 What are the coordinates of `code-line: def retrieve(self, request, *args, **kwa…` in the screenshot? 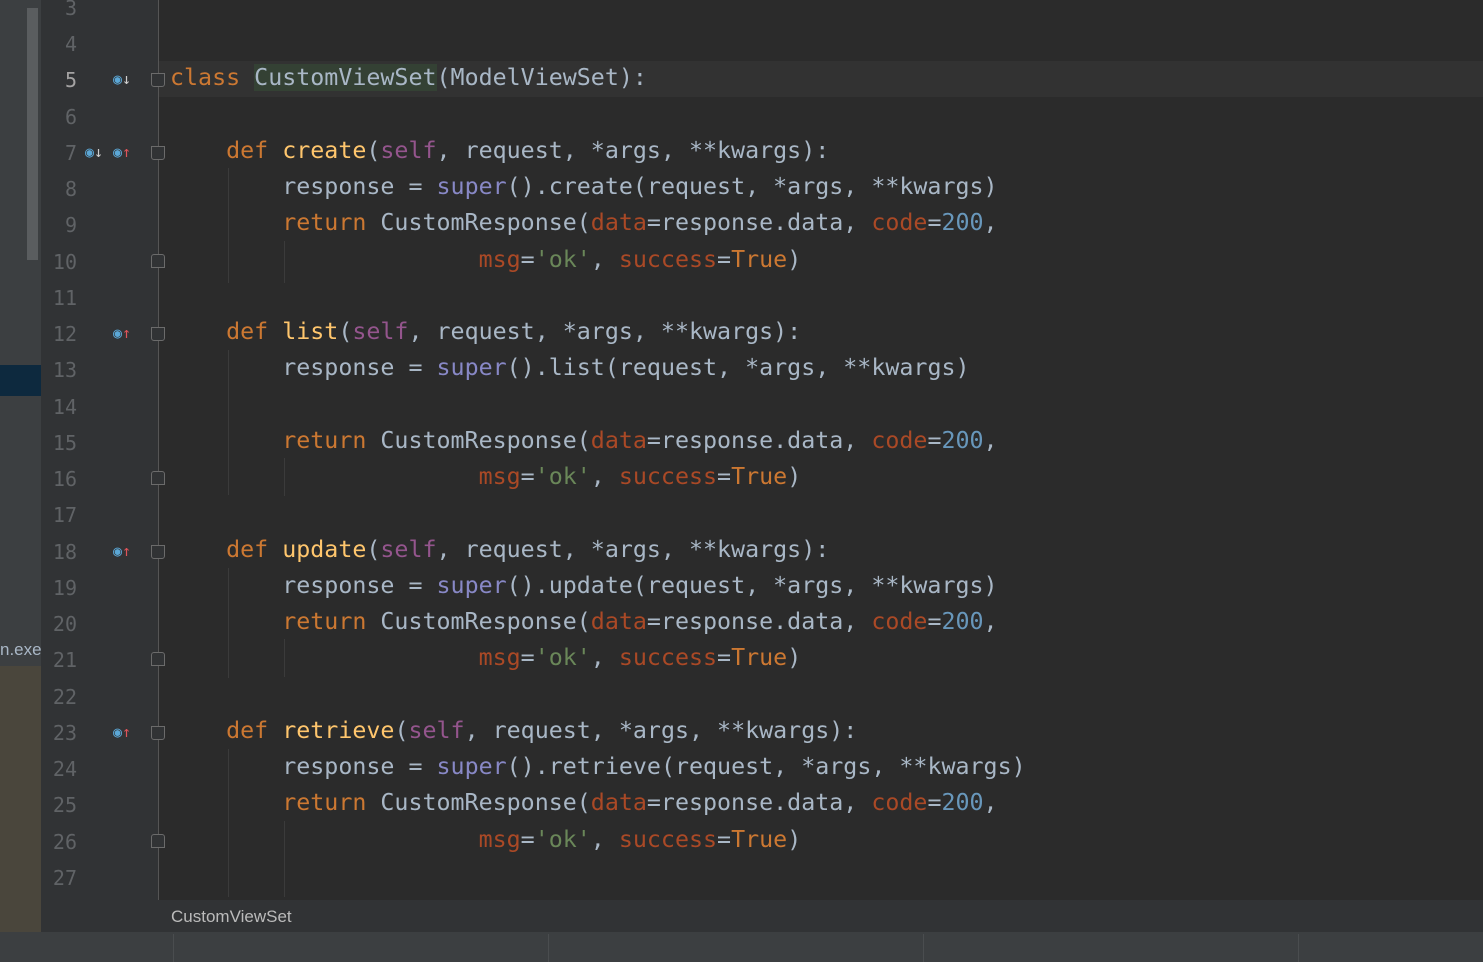 It's located at (513, 730).